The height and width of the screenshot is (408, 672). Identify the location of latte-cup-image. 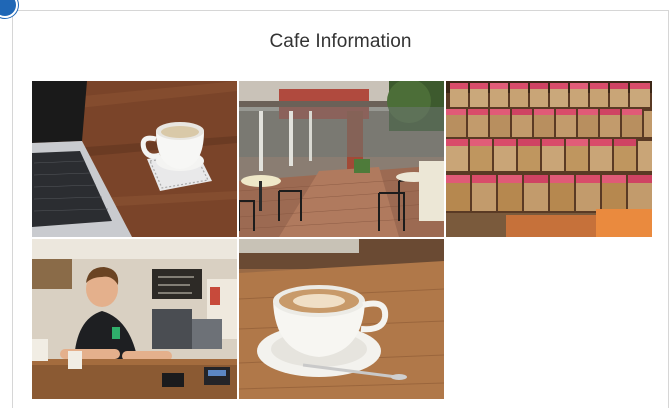
(341, 319).